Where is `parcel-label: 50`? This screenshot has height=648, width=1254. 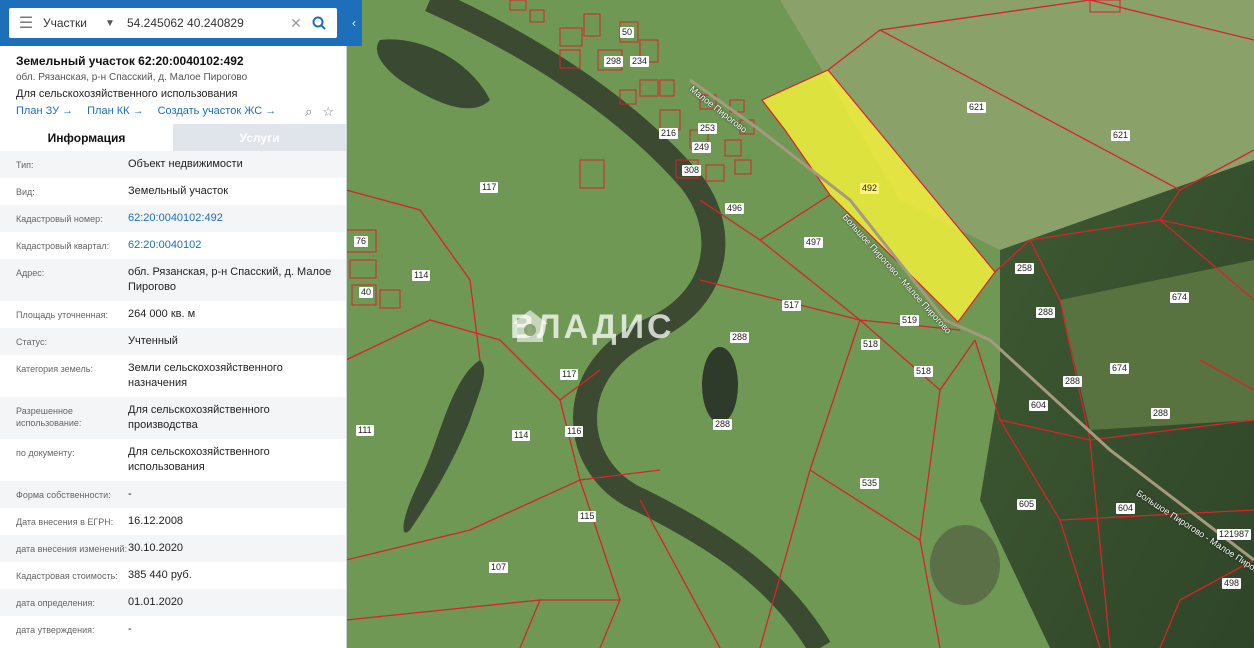
parcel-label: 50 is located at coordinates (627, 32).